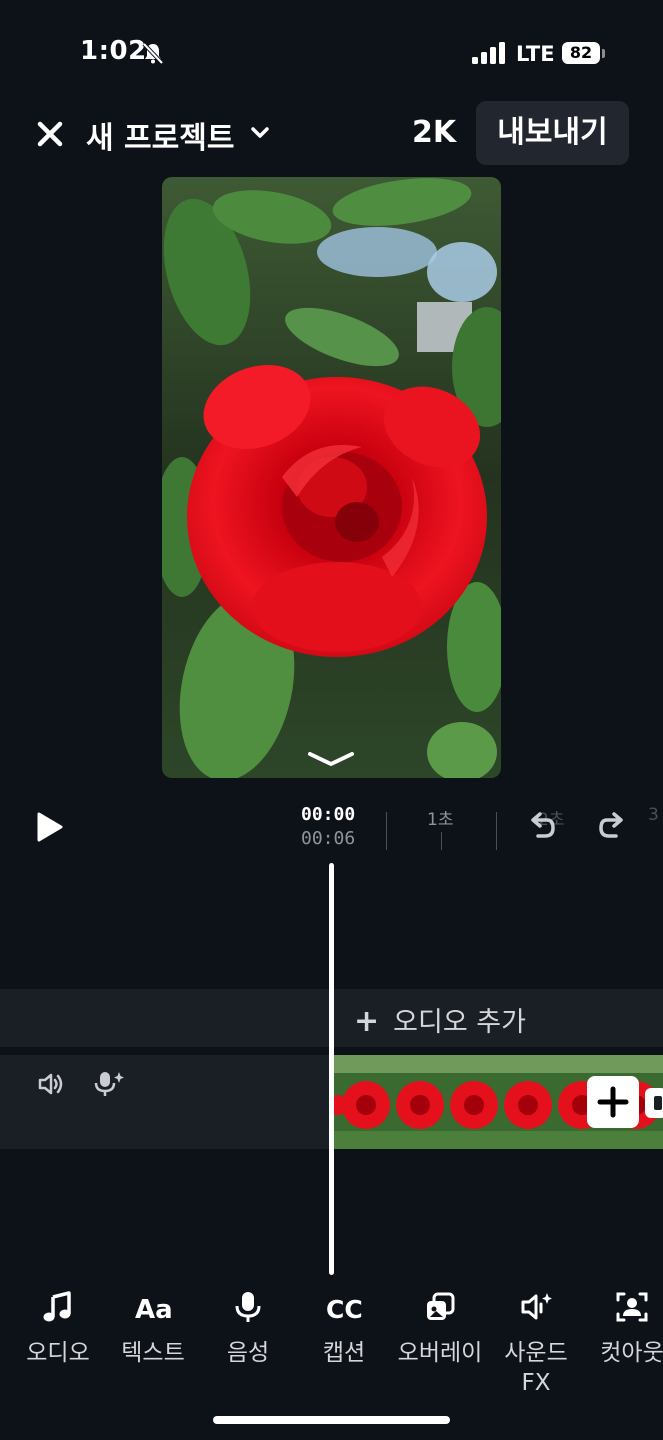 The image size is (663, 1440). I want to click on add-clip-button, so click(613, 1102).